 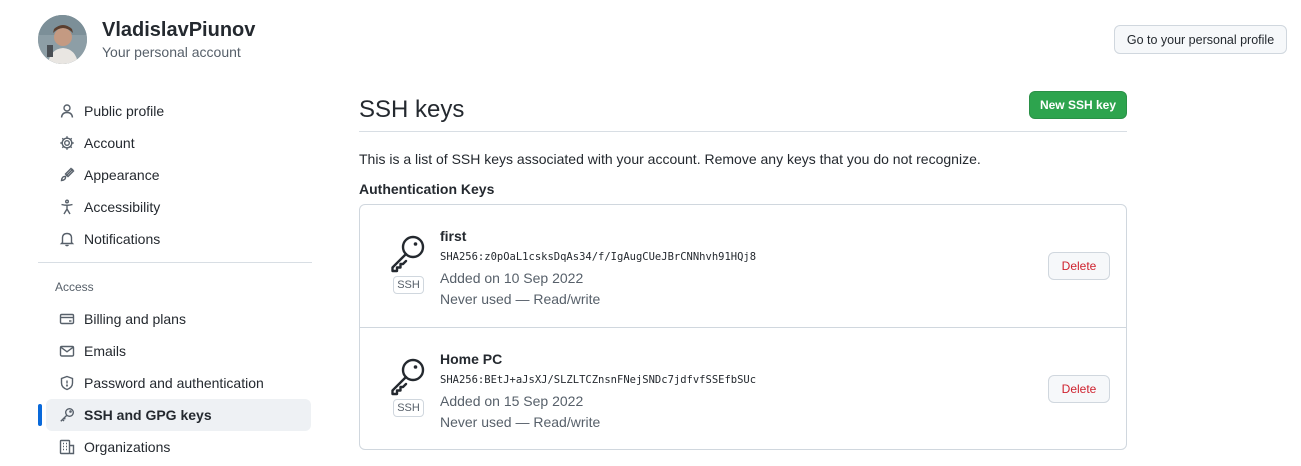 I want to click on mail-icon, so click(x=69, y=351).